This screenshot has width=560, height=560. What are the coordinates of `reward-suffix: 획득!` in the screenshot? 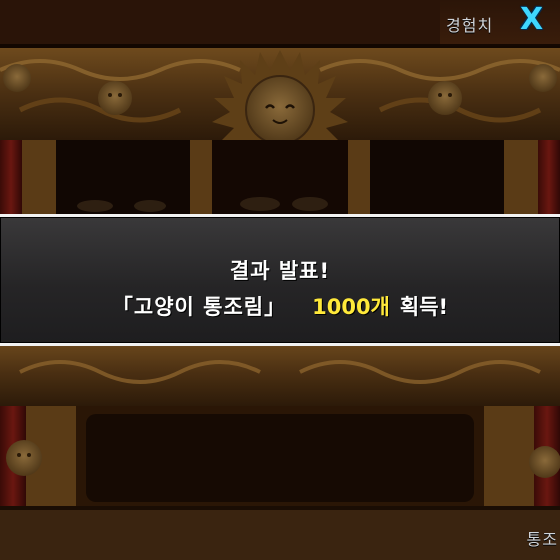 It's located at (424, 307).